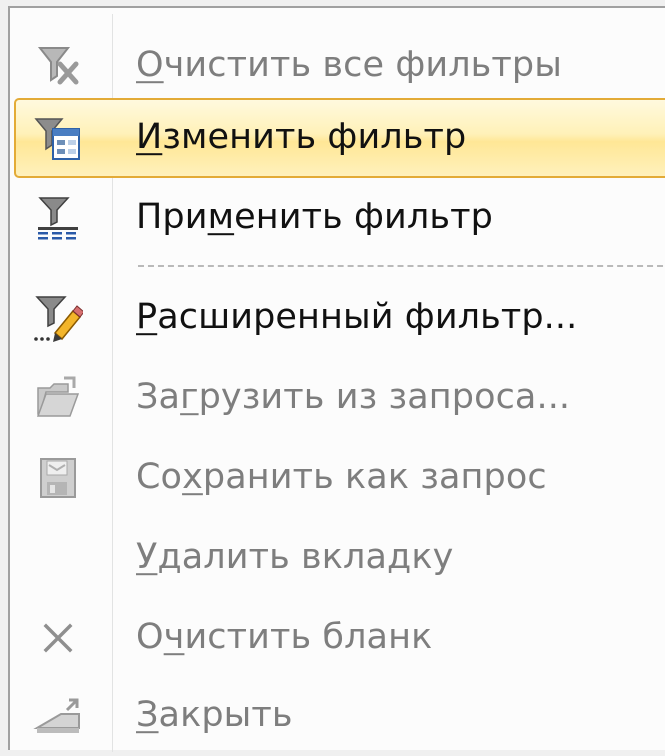 This screenshot has height=756, width=665. I want to click on close-window-icon, so click(58, 716).